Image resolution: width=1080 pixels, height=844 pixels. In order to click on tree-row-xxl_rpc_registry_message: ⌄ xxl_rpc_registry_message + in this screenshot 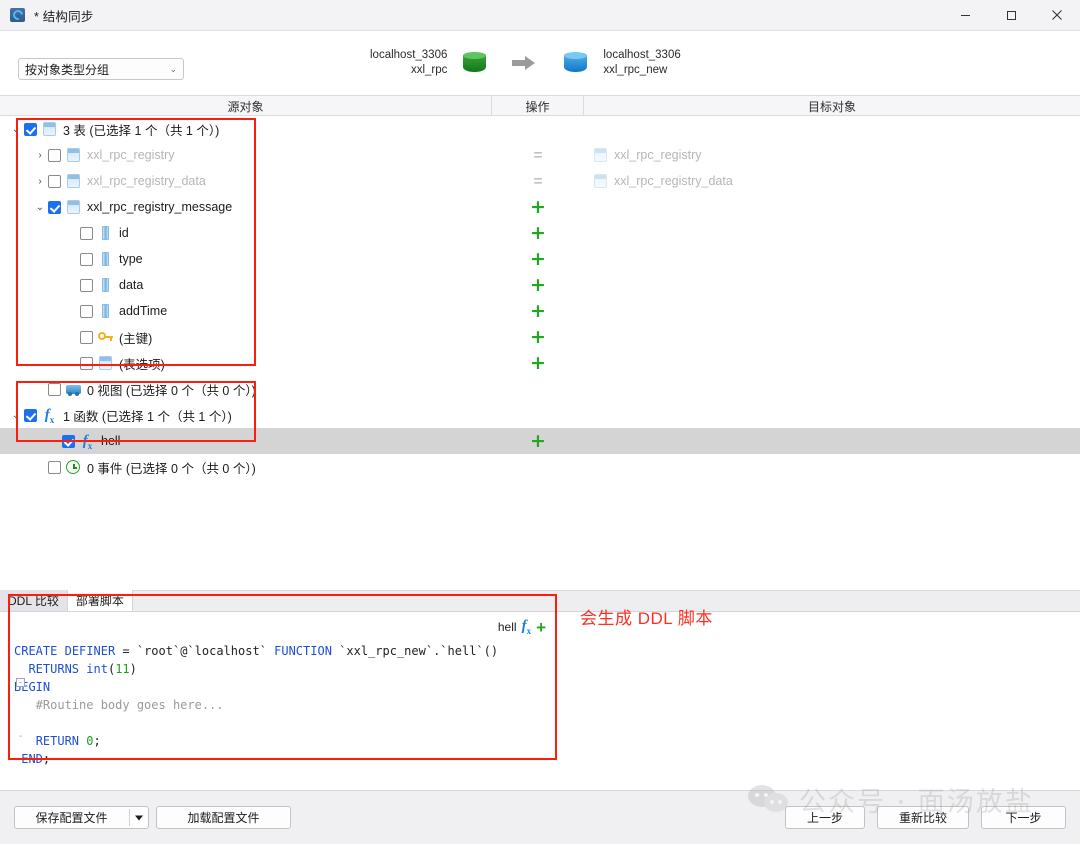, I will do `click(540, 207)`.